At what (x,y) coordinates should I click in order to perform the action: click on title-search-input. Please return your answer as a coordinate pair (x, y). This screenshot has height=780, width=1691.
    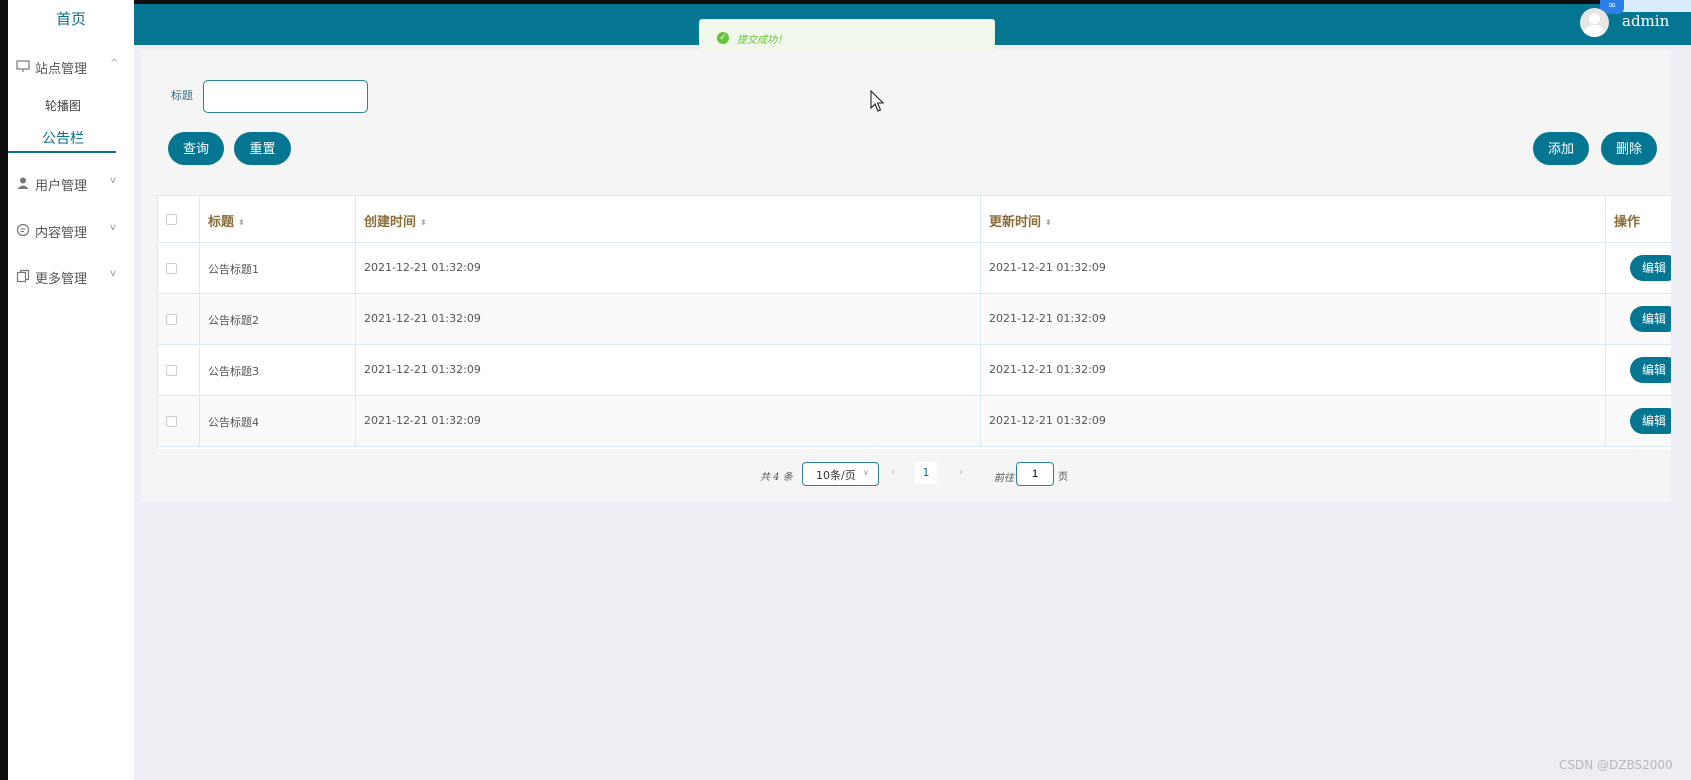
    Looking at the image, I should click on (285, 96).